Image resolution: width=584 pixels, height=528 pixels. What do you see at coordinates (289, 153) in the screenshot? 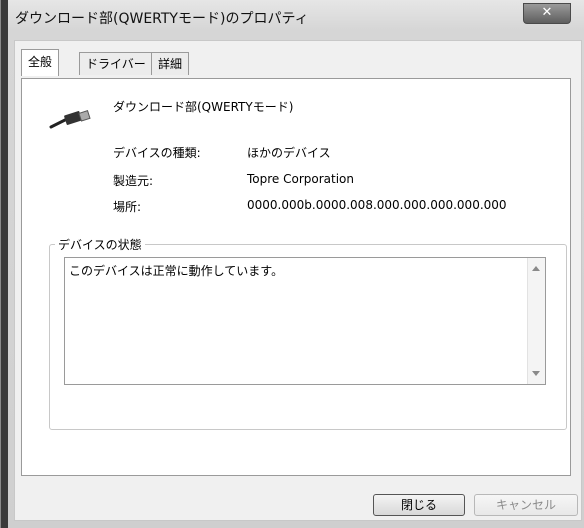
I see `device-type-value: ほかのデバイス` at bounding box center [289, 153].